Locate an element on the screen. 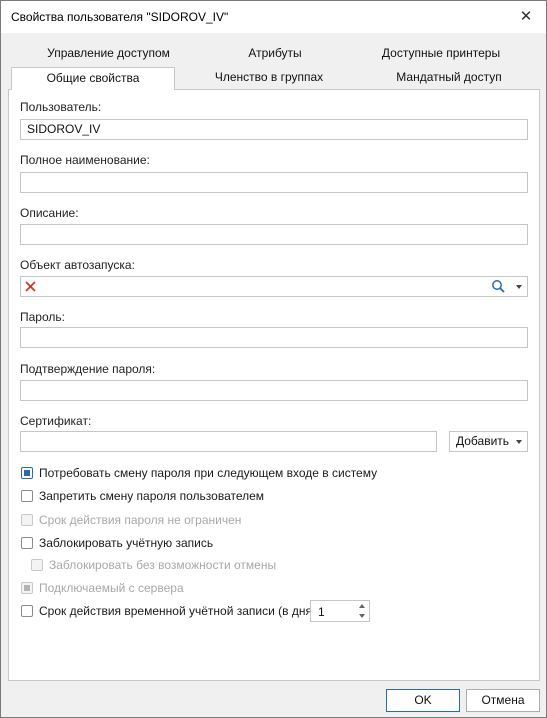 The image size is (547, 718). temp-days-value: 1 is located at coordinates (321, 612).